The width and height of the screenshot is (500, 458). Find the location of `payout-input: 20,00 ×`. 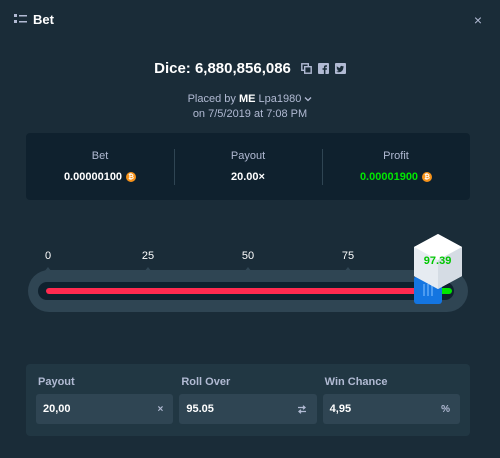

payout-input: 20,00 × is located at coordinates (105, 409).